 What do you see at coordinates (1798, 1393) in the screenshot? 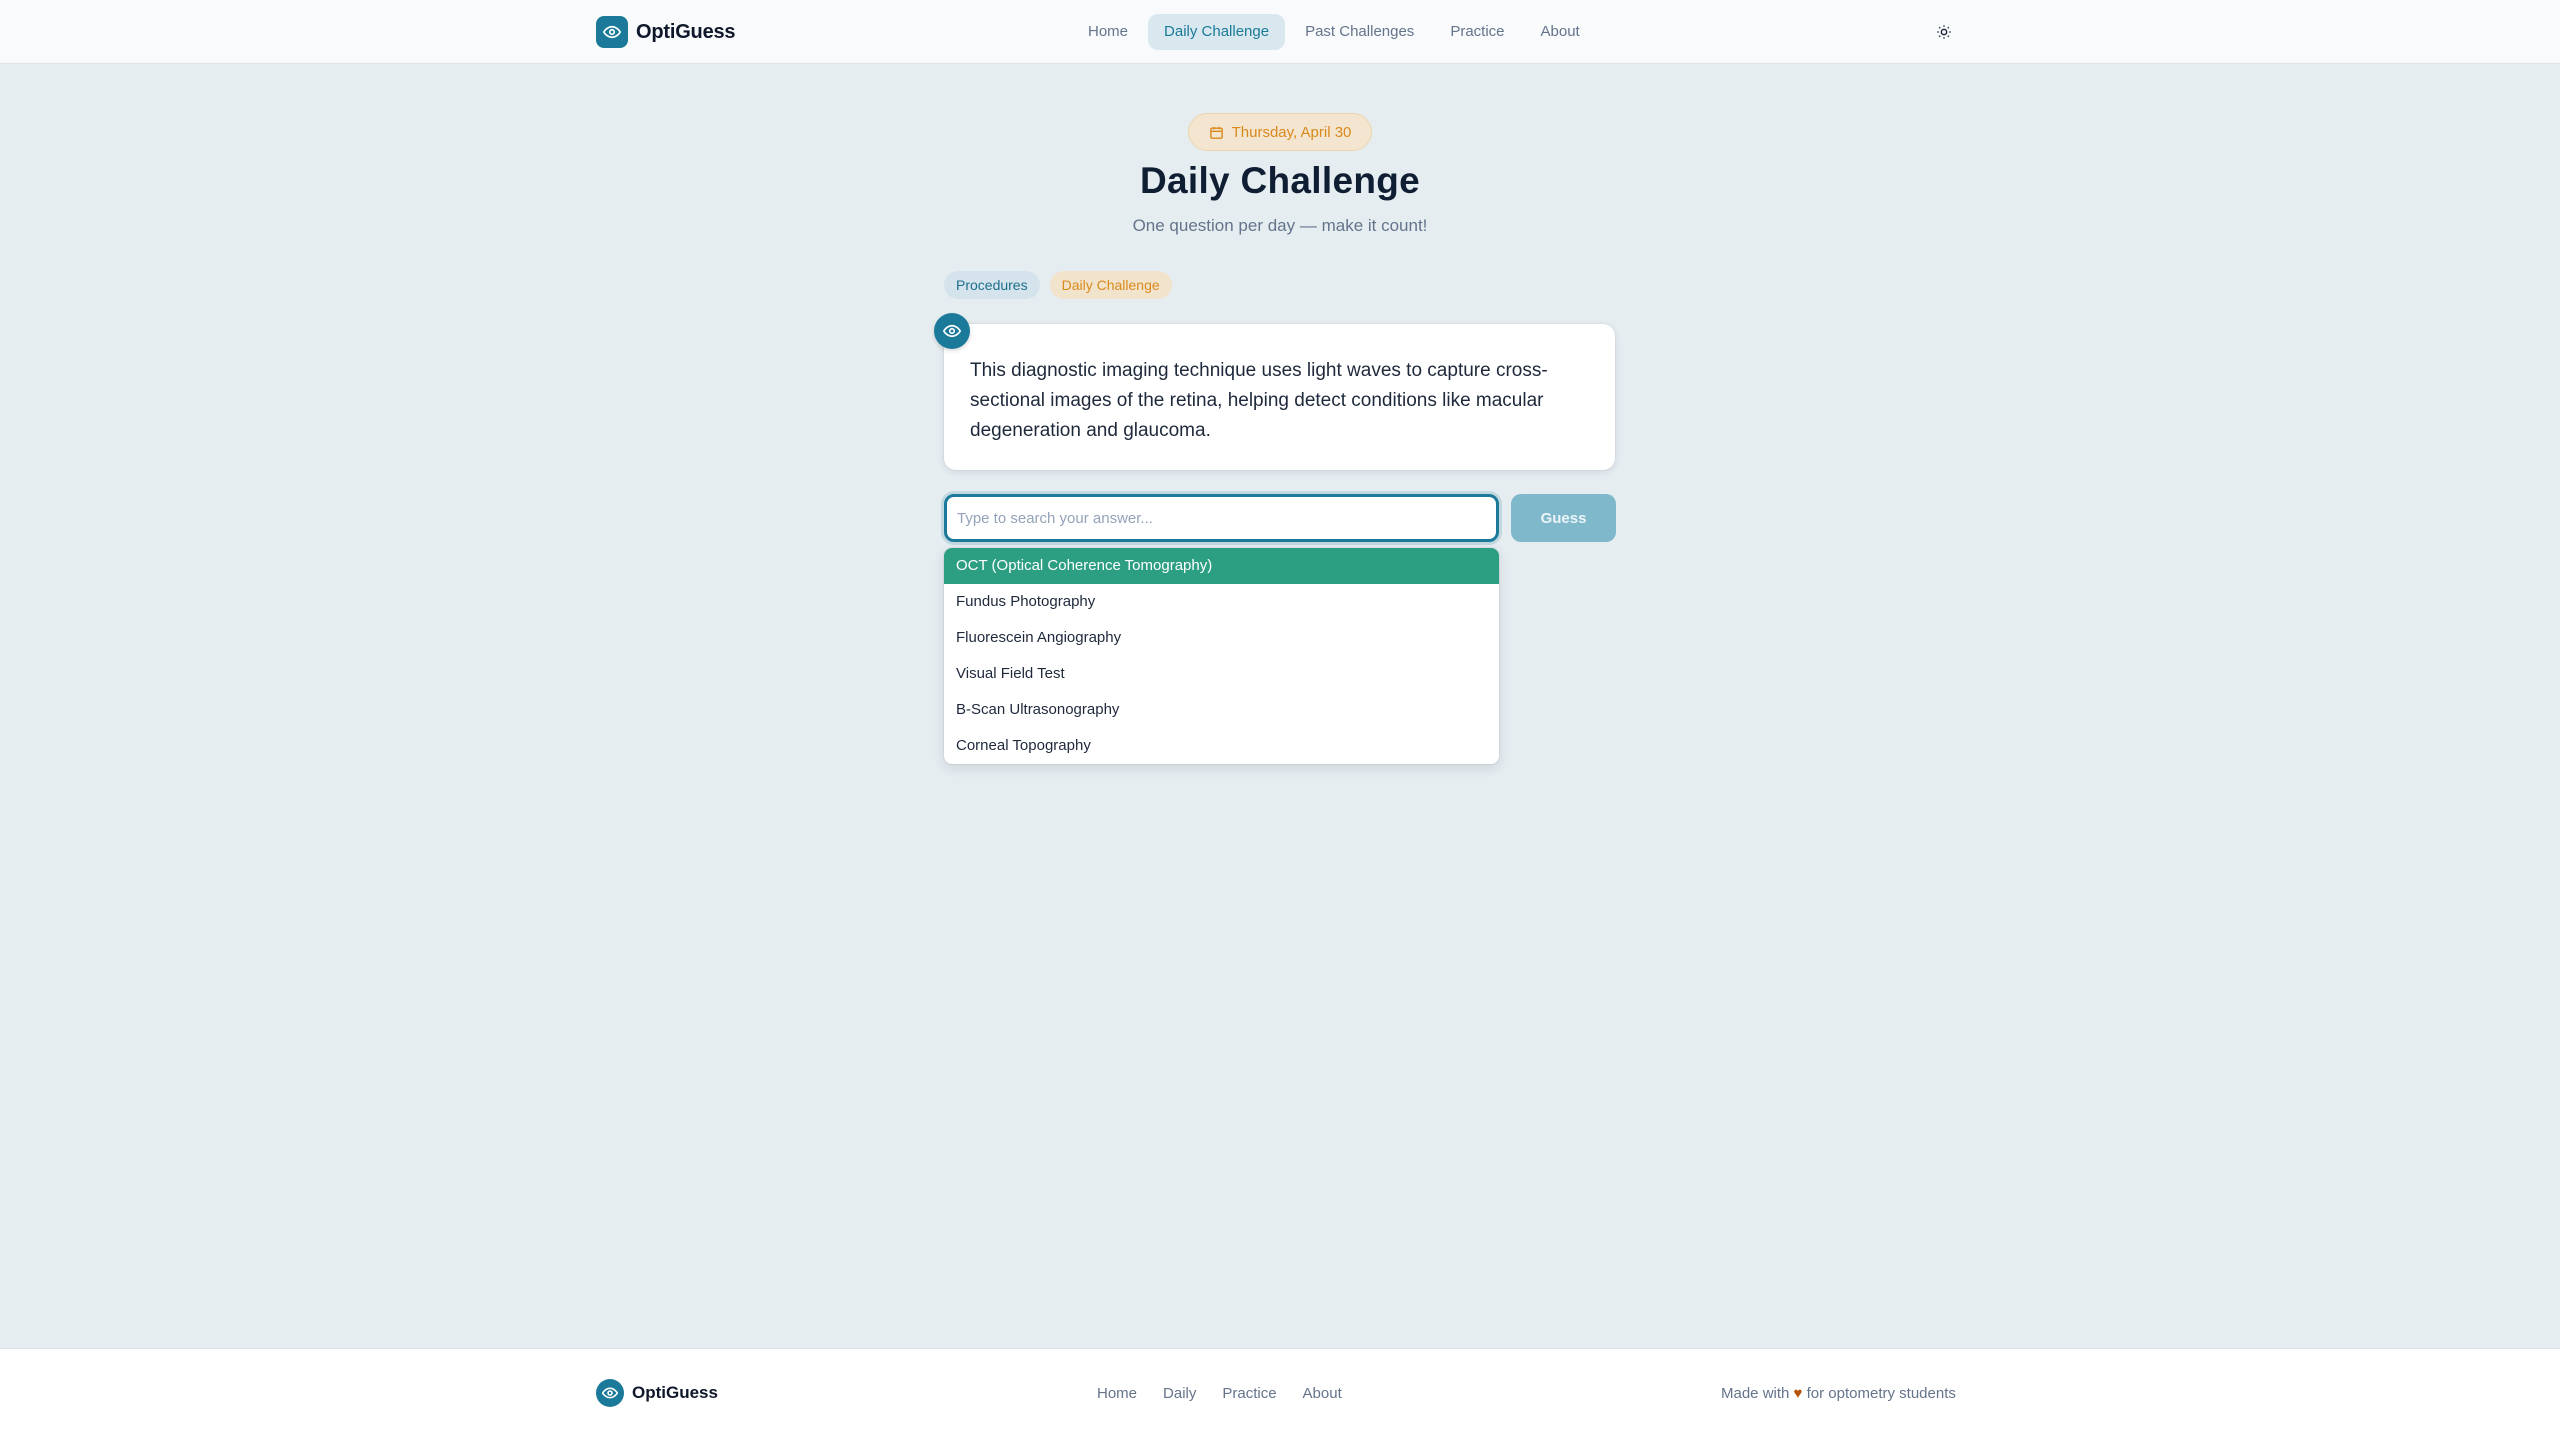
I see `heart-icon: ♥` at bounding box center [1798, 1393].